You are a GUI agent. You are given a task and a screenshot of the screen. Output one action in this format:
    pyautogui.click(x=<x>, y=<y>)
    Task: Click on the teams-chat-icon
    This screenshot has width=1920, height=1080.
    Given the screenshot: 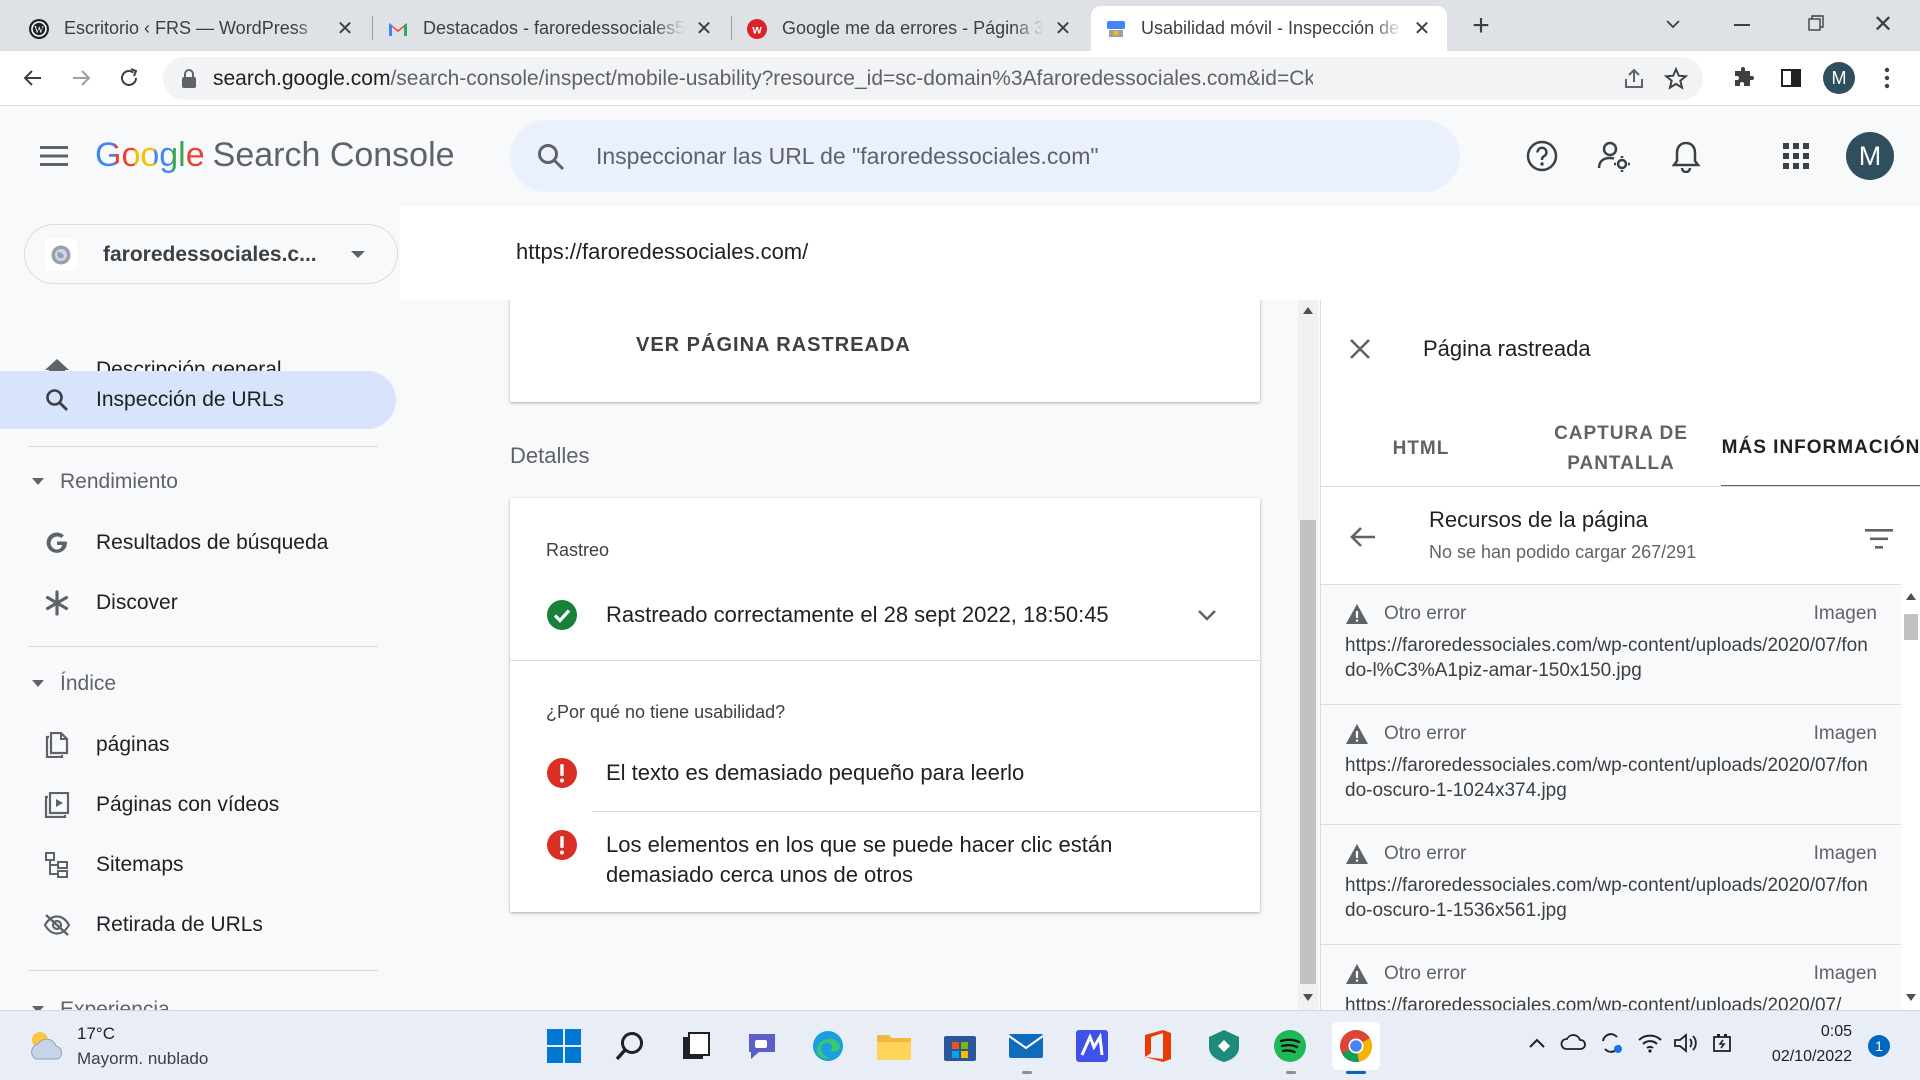 What is the action you would take?
    pyautogui.click(x=762, y=1046)
    